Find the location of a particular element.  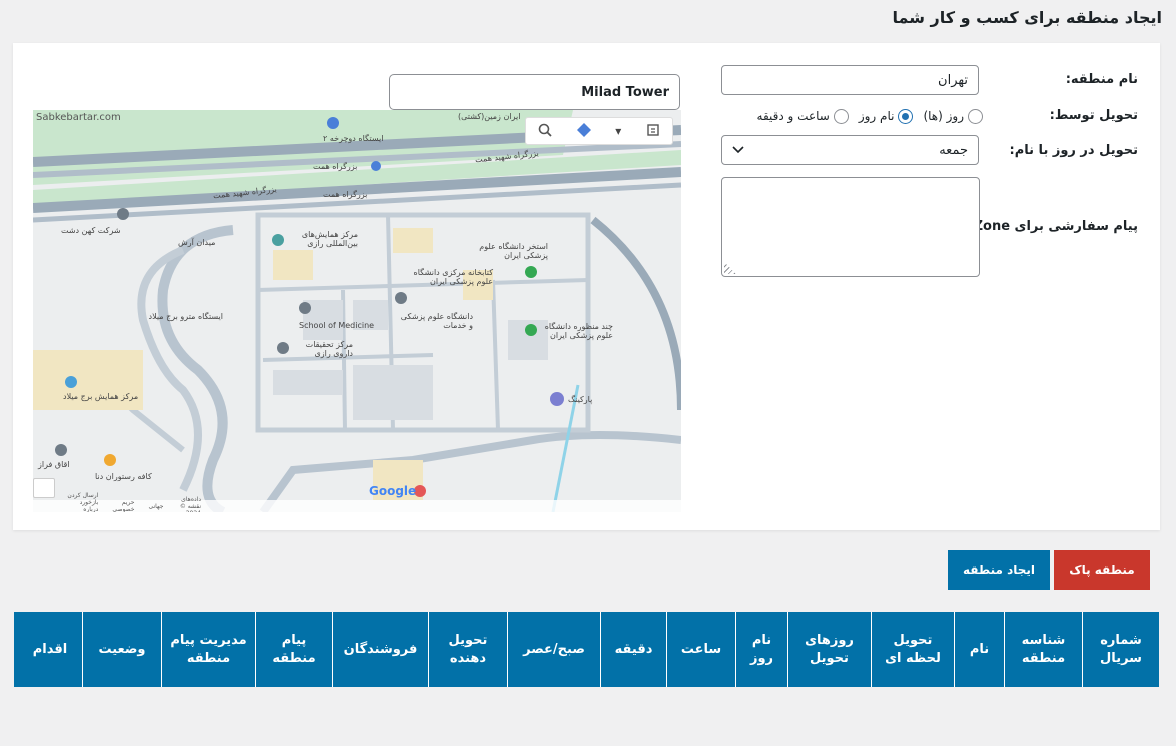

clear-zone-button: منطقه پاک is located at coordinates (1102, 570).